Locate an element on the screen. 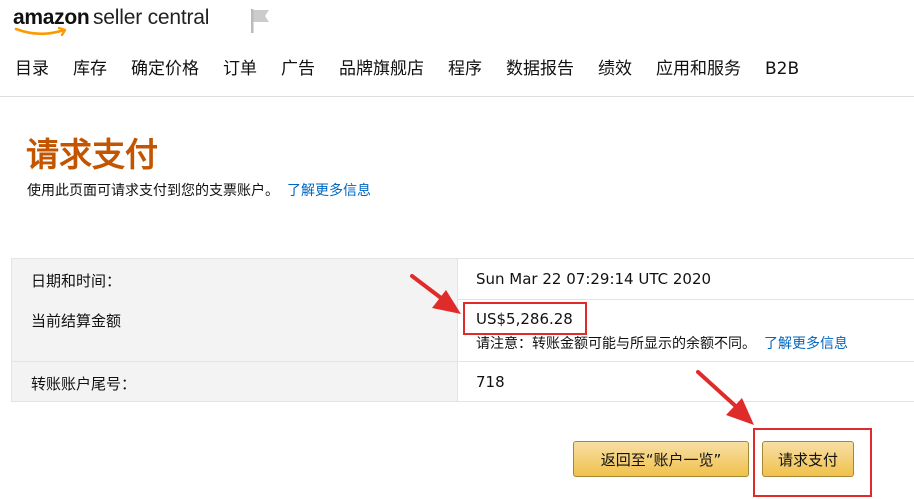 This screenshot has height=499, width=914. current-balance-label: 当前结算金额 is located at coordinates (76, 321).